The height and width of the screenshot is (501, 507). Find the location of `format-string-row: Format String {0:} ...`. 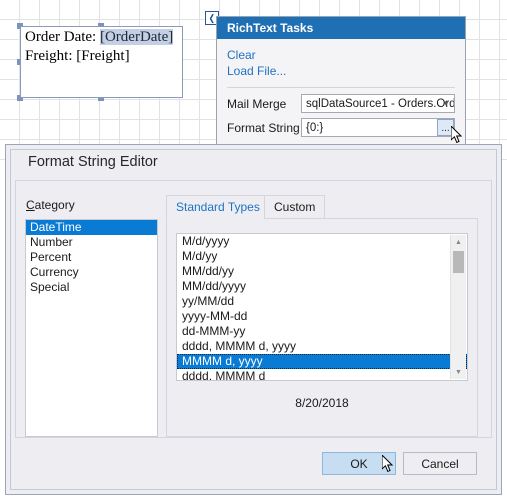

format-string-row: Format String {0:} ... is located at coordinates (341, 127).